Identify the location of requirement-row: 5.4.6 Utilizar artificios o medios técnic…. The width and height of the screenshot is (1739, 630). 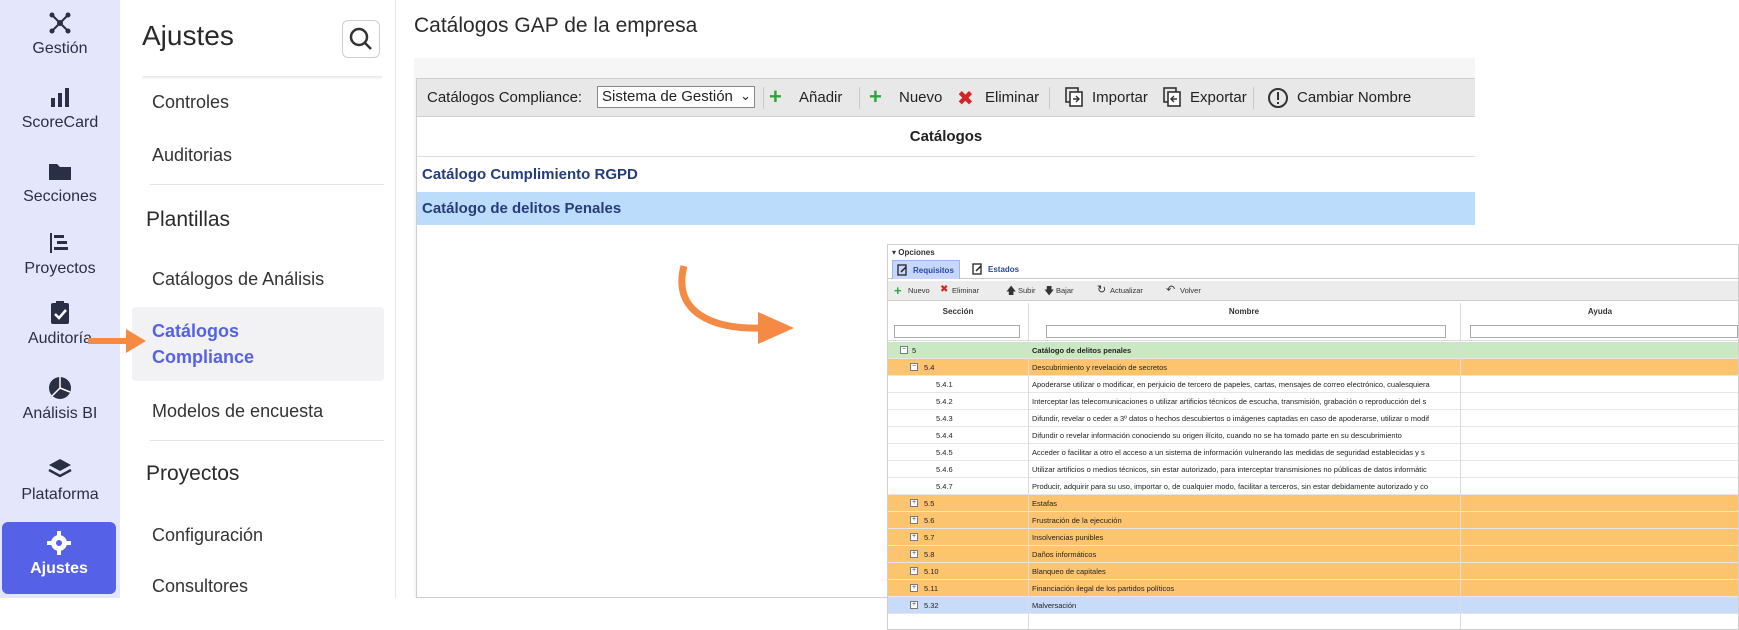
(1313, 469).